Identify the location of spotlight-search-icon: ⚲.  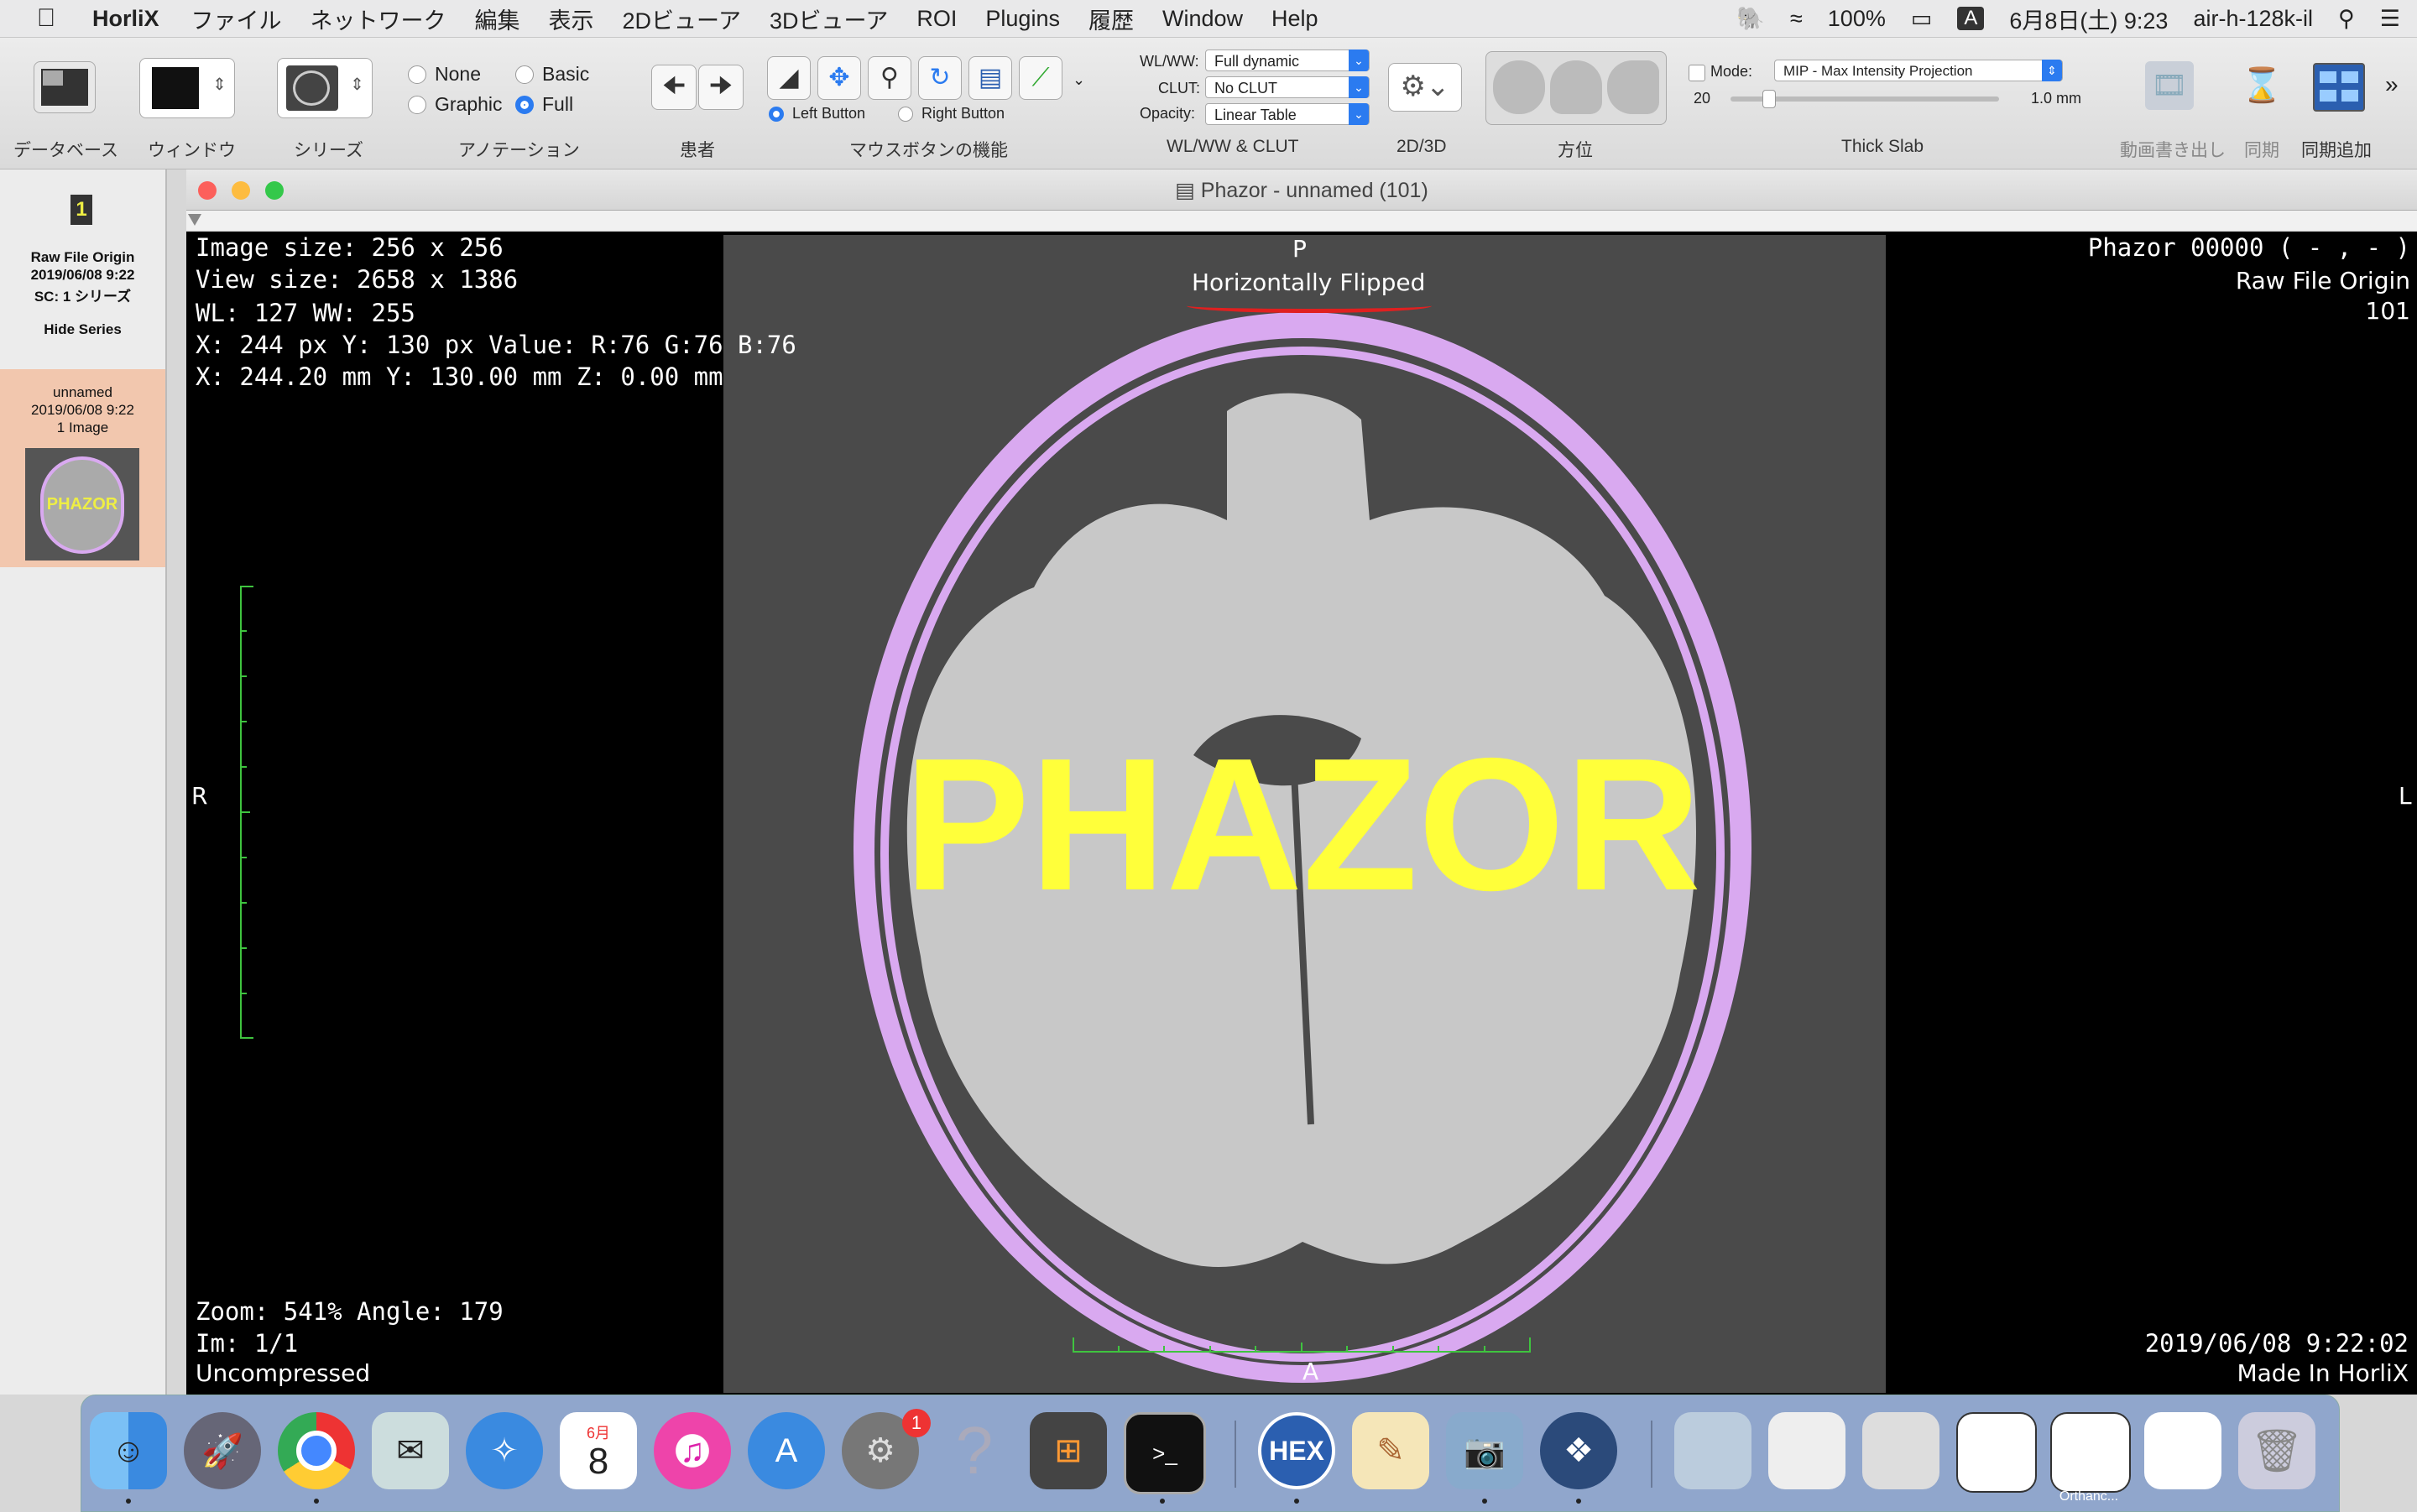
(2346, 19).